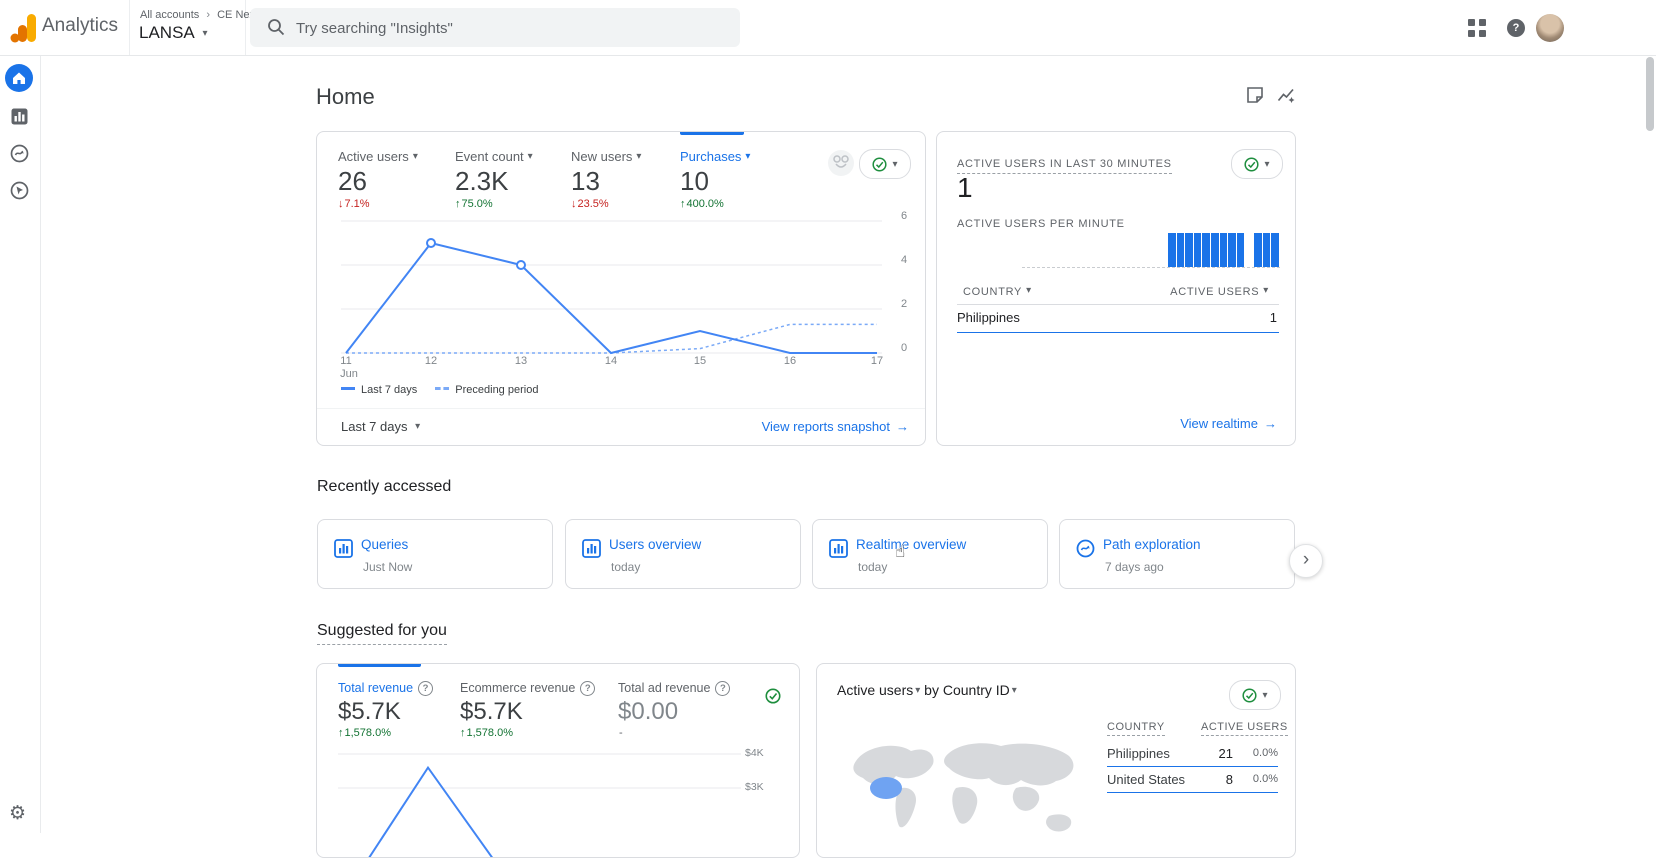 The height and width of the screenshot is (858, 1656). I want to click on legend-preceding-period: Preceding period, so click(486, 390).